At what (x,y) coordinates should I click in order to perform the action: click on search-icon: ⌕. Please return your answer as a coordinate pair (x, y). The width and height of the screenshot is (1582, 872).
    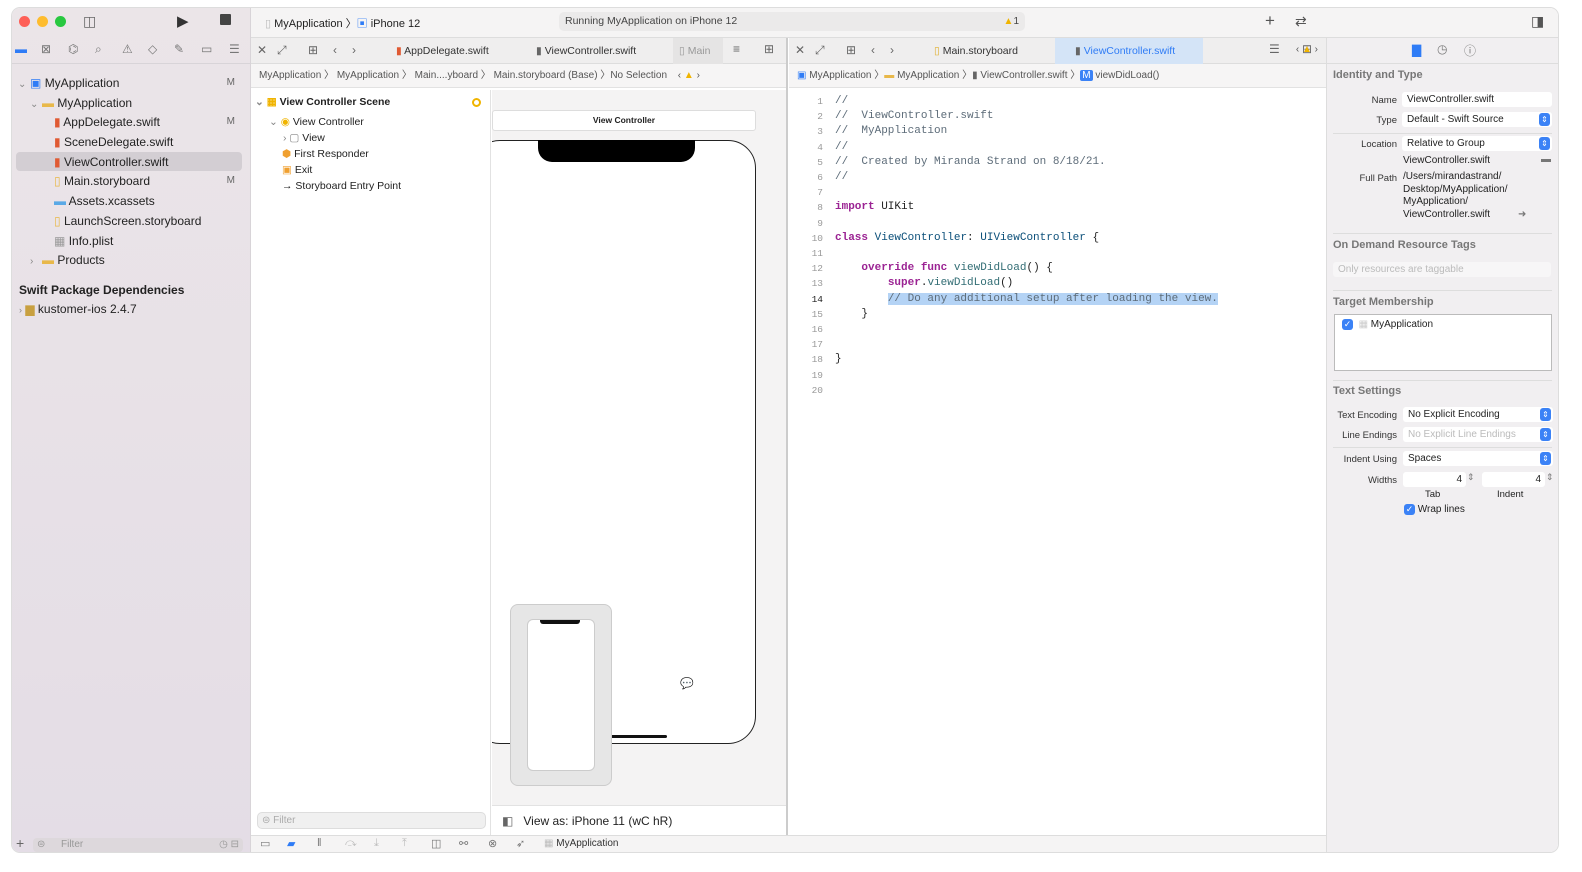
    Looking at the image, I should click on (98, 49).